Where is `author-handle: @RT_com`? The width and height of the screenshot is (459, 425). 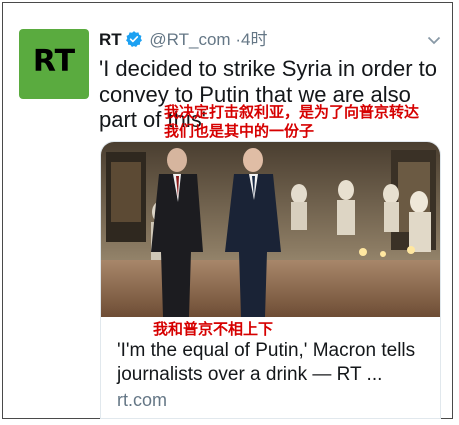 author-handle: @RT_com is located at coordinates (189, 39).